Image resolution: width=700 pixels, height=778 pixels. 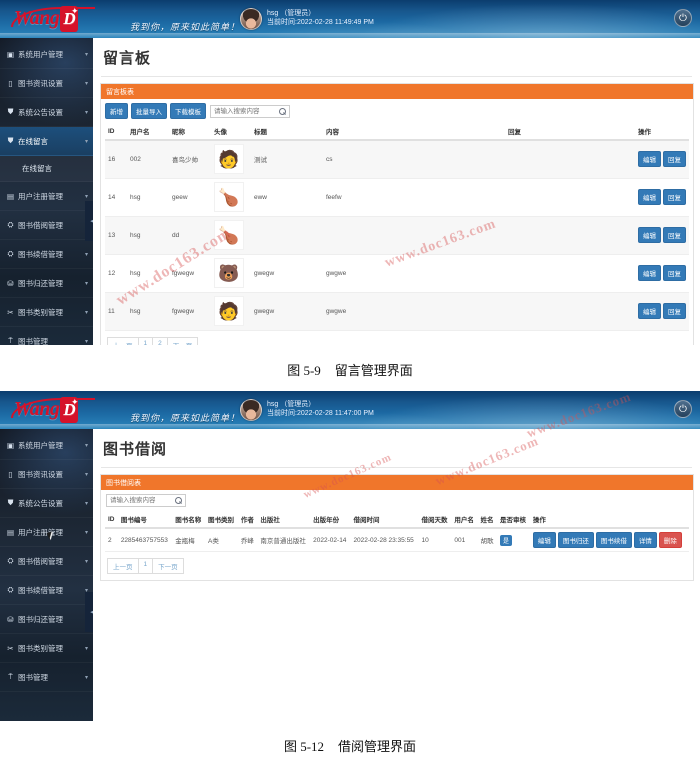 I want to click on wrench-icon: ✂, so click(x=10, y=312).